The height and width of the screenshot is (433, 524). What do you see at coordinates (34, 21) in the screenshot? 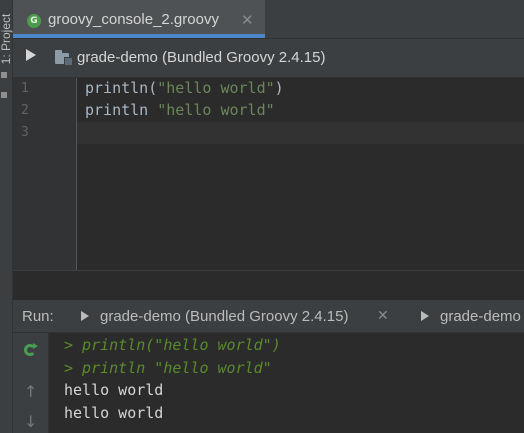
I see `groovy-file-icon: G` at bounding box center [34, 21].